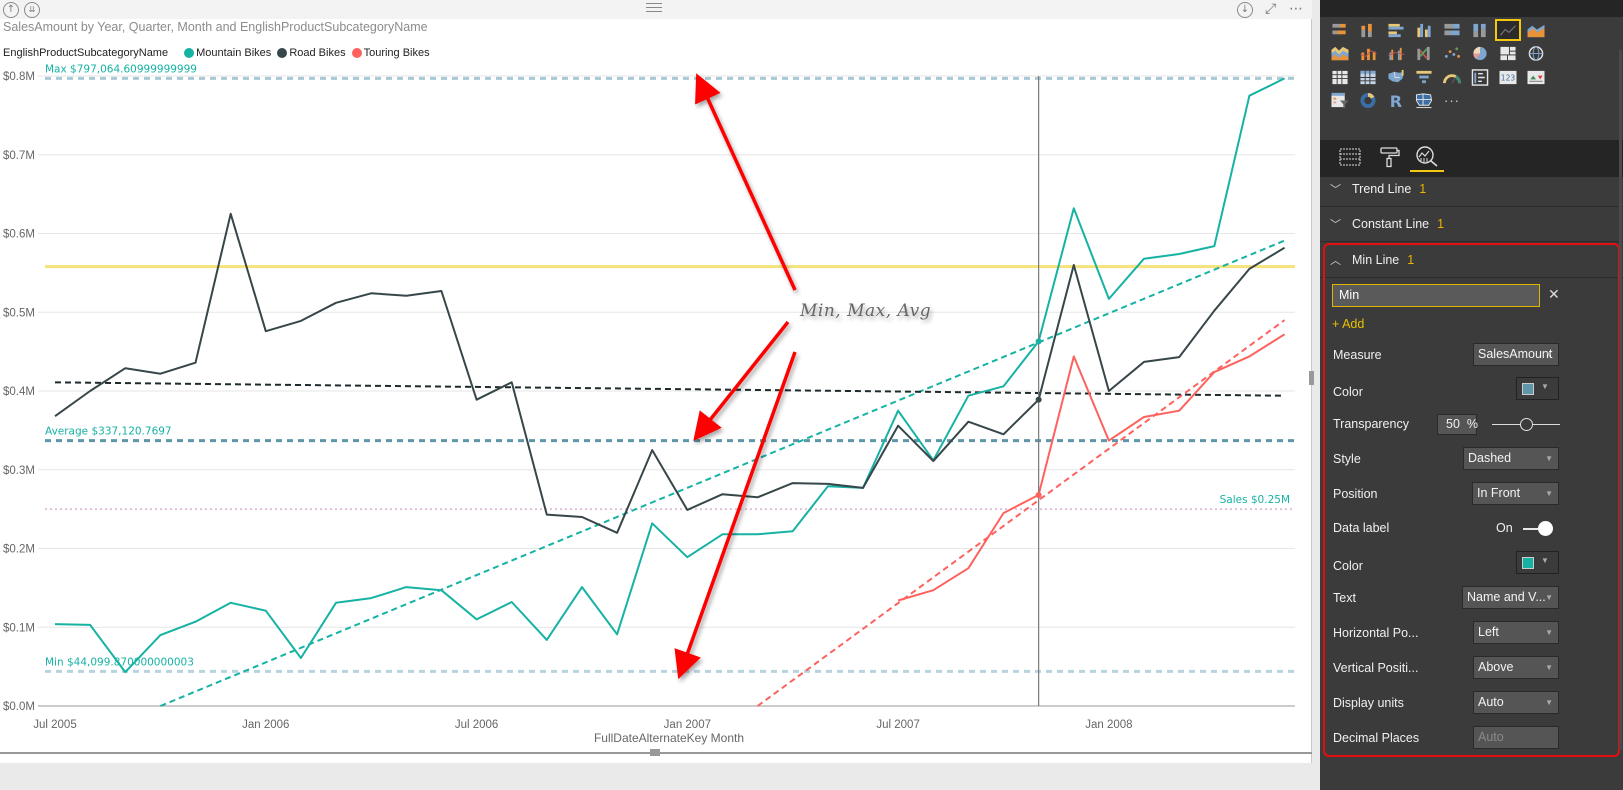 Image resolution: width=1623 pixels, height=790 pixels. Describe the element at coordinates (735, 515) in the screenshot. I see `annotation-arrow-min` at that location.